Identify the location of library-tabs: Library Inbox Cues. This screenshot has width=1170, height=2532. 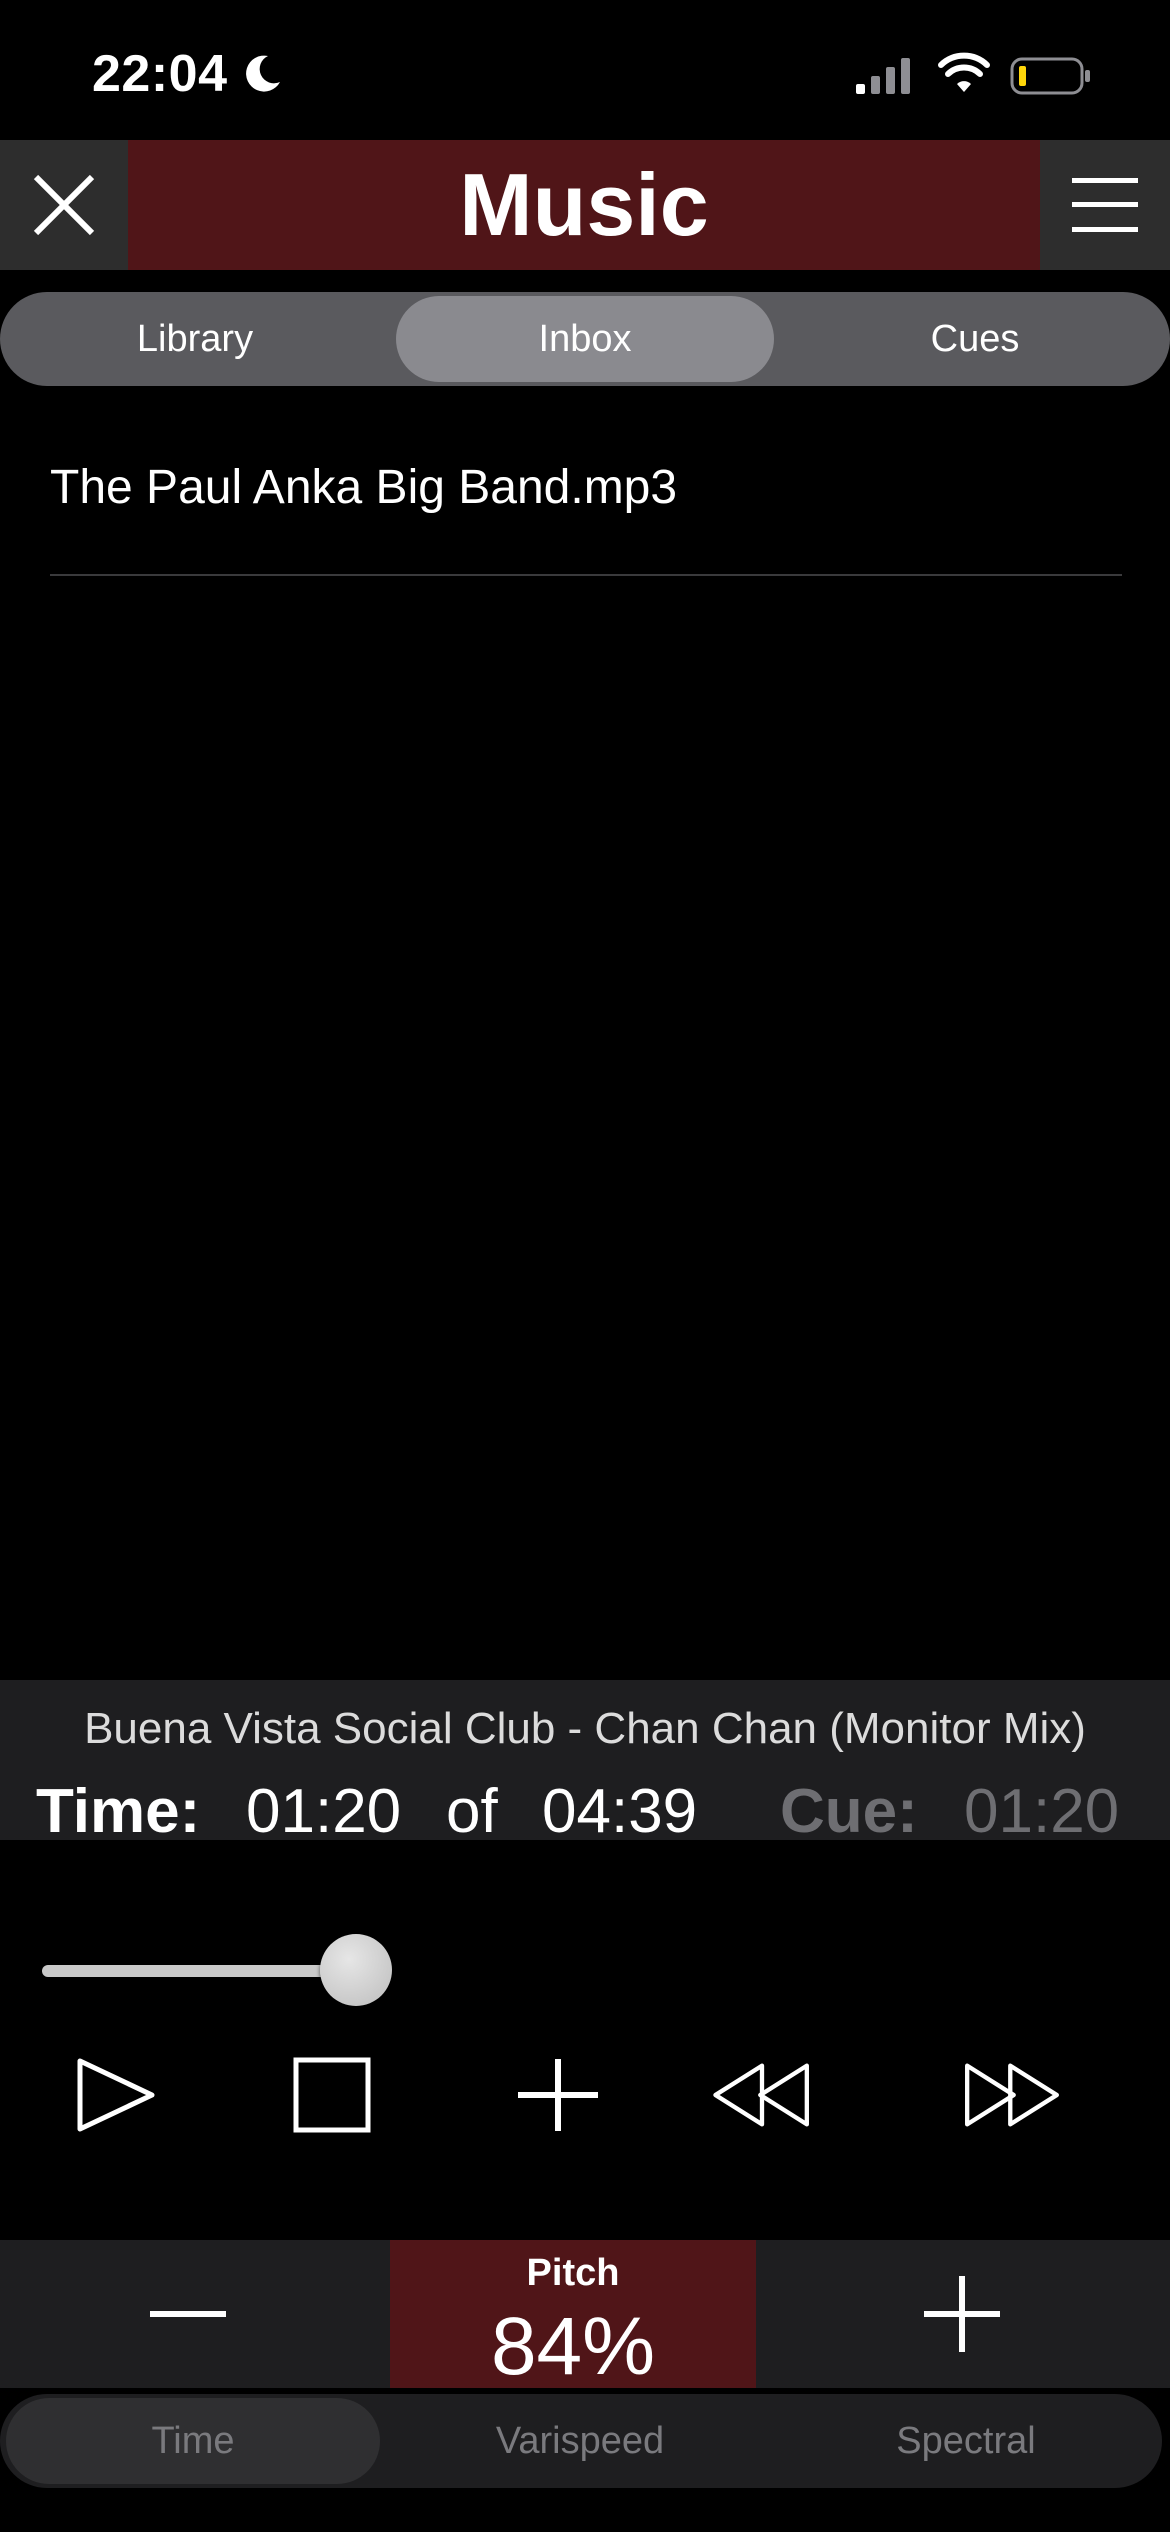
(585, 339).